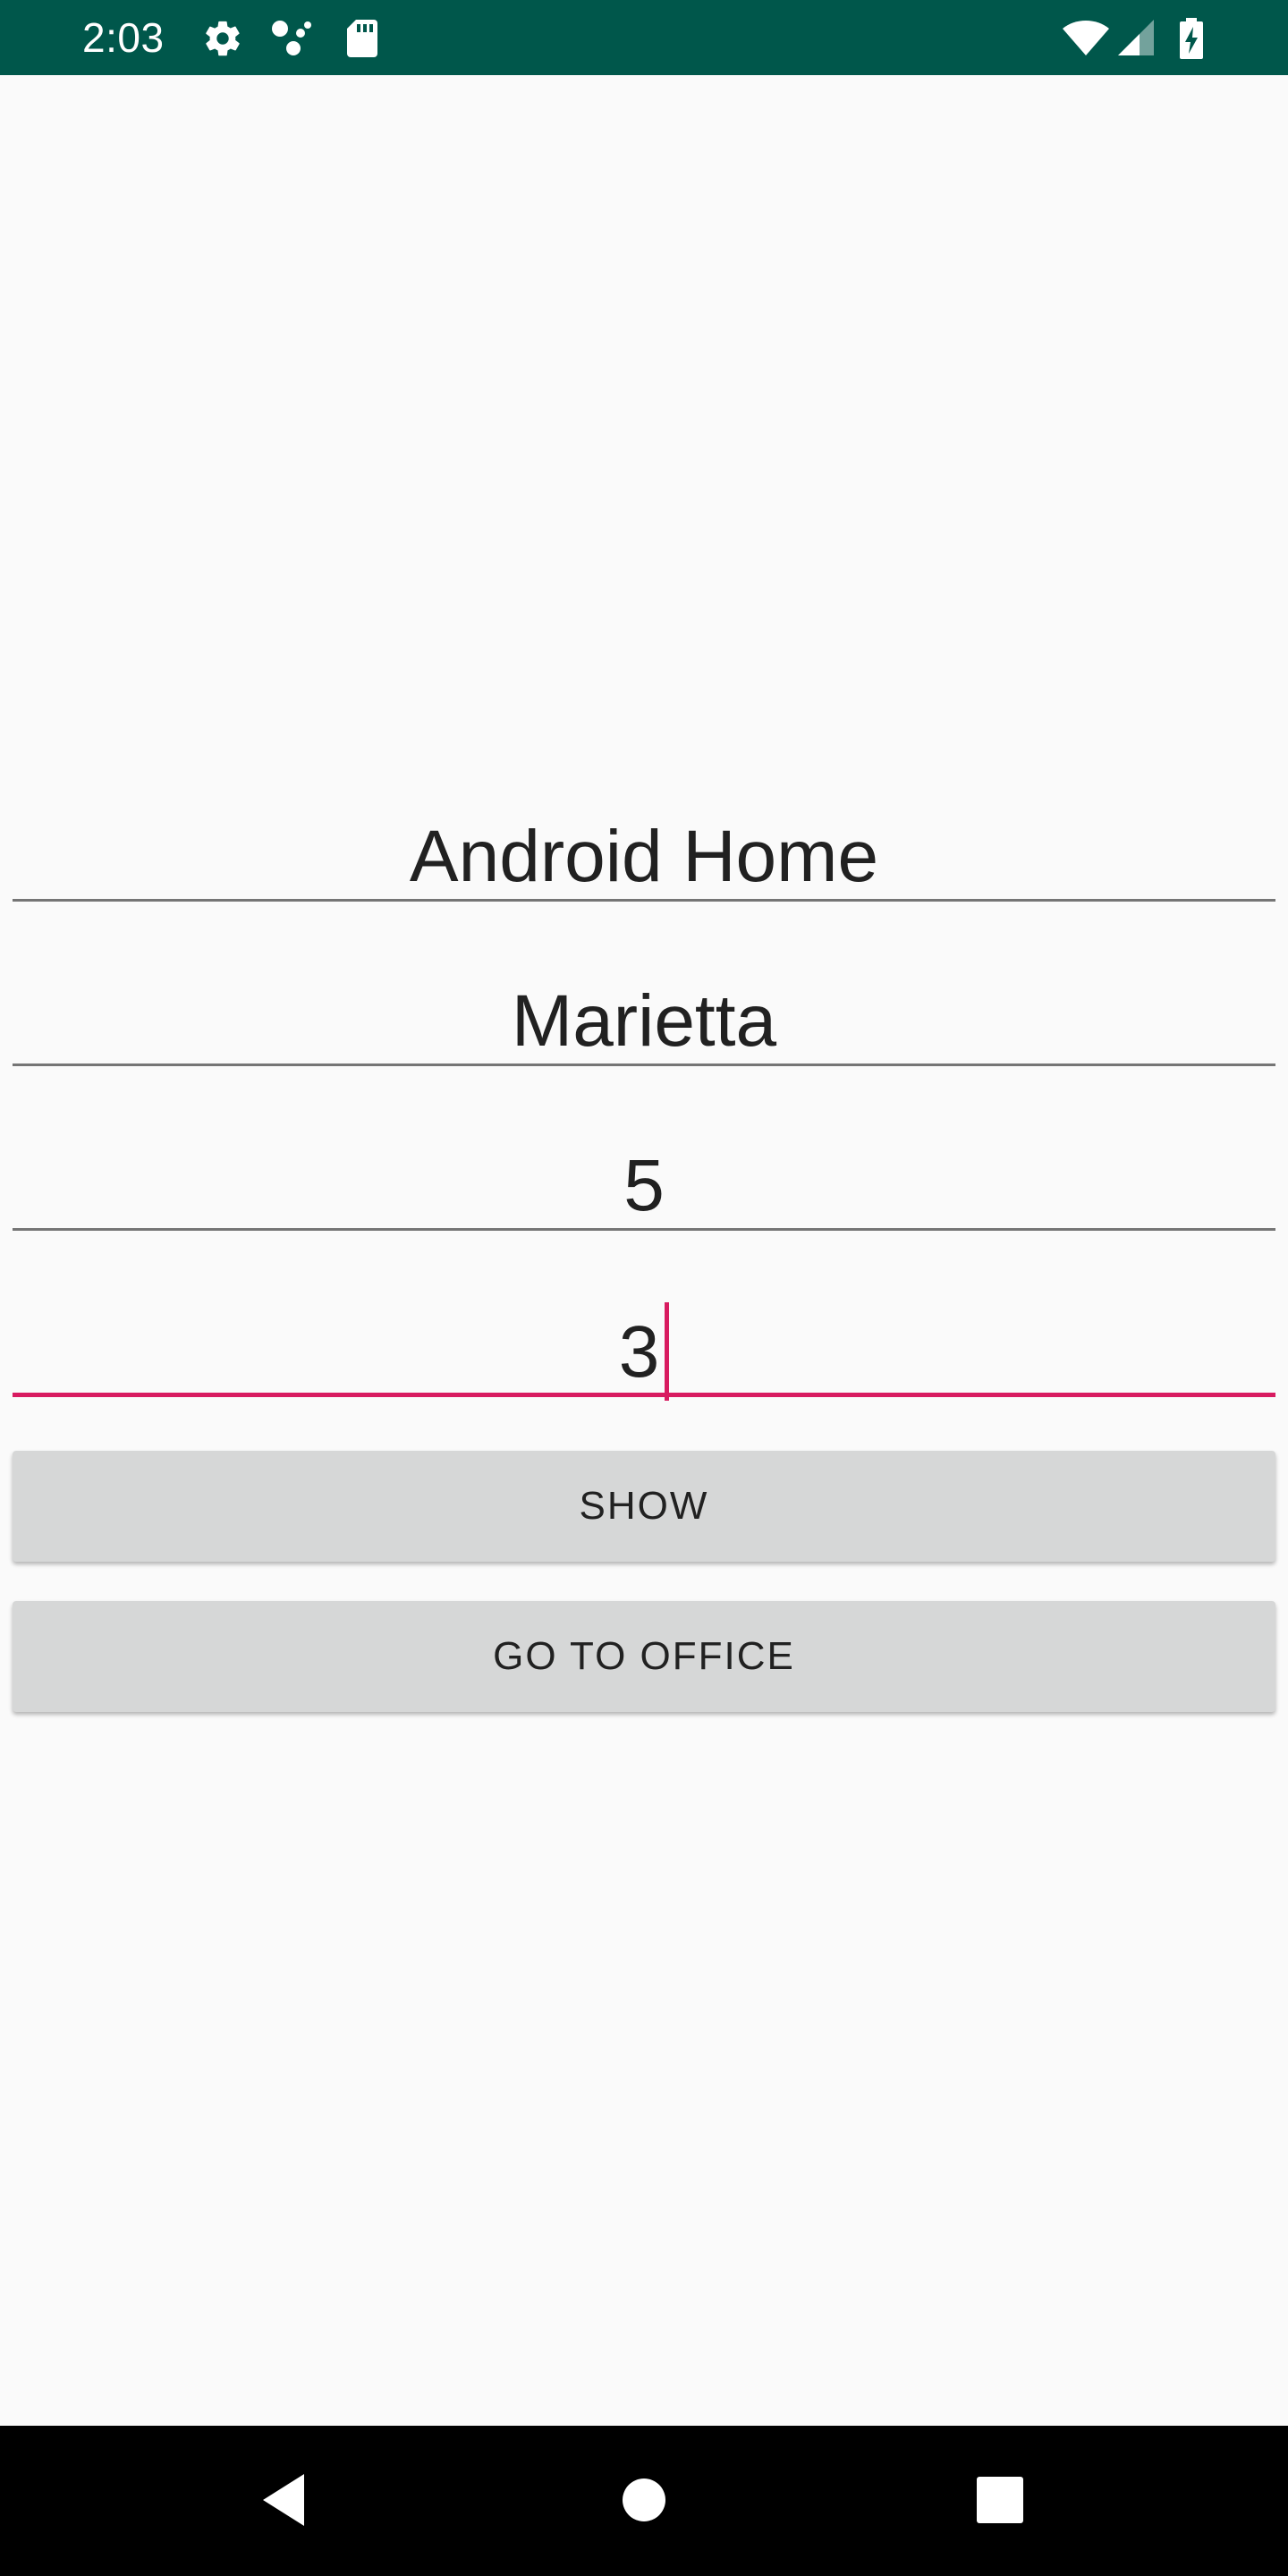 Image resolution: width=1288 pixels, height=2576 pixels. I want to click on name-field-value: Android Home, so click(644, 856).